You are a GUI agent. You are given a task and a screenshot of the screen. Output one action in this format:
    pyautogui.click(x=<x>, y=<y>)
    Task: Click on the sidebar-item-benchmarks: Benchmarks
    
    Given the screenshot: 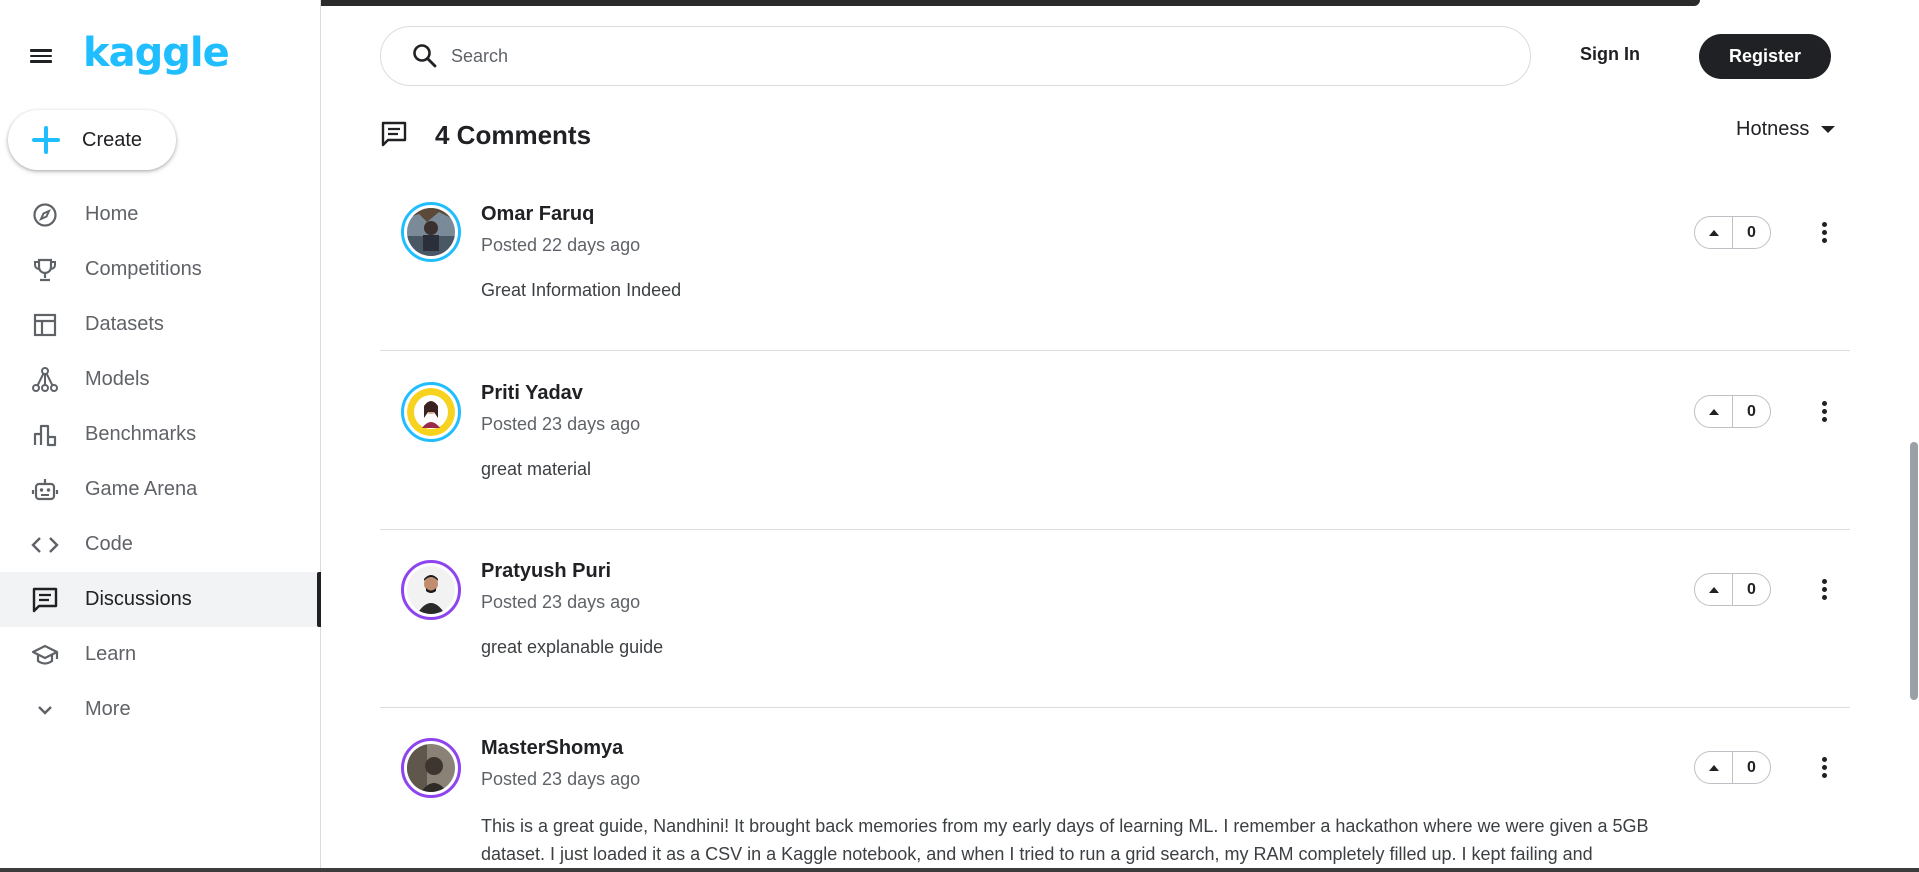 What is the action you would take?
    pyautogui.click(x=160, y=434)
    